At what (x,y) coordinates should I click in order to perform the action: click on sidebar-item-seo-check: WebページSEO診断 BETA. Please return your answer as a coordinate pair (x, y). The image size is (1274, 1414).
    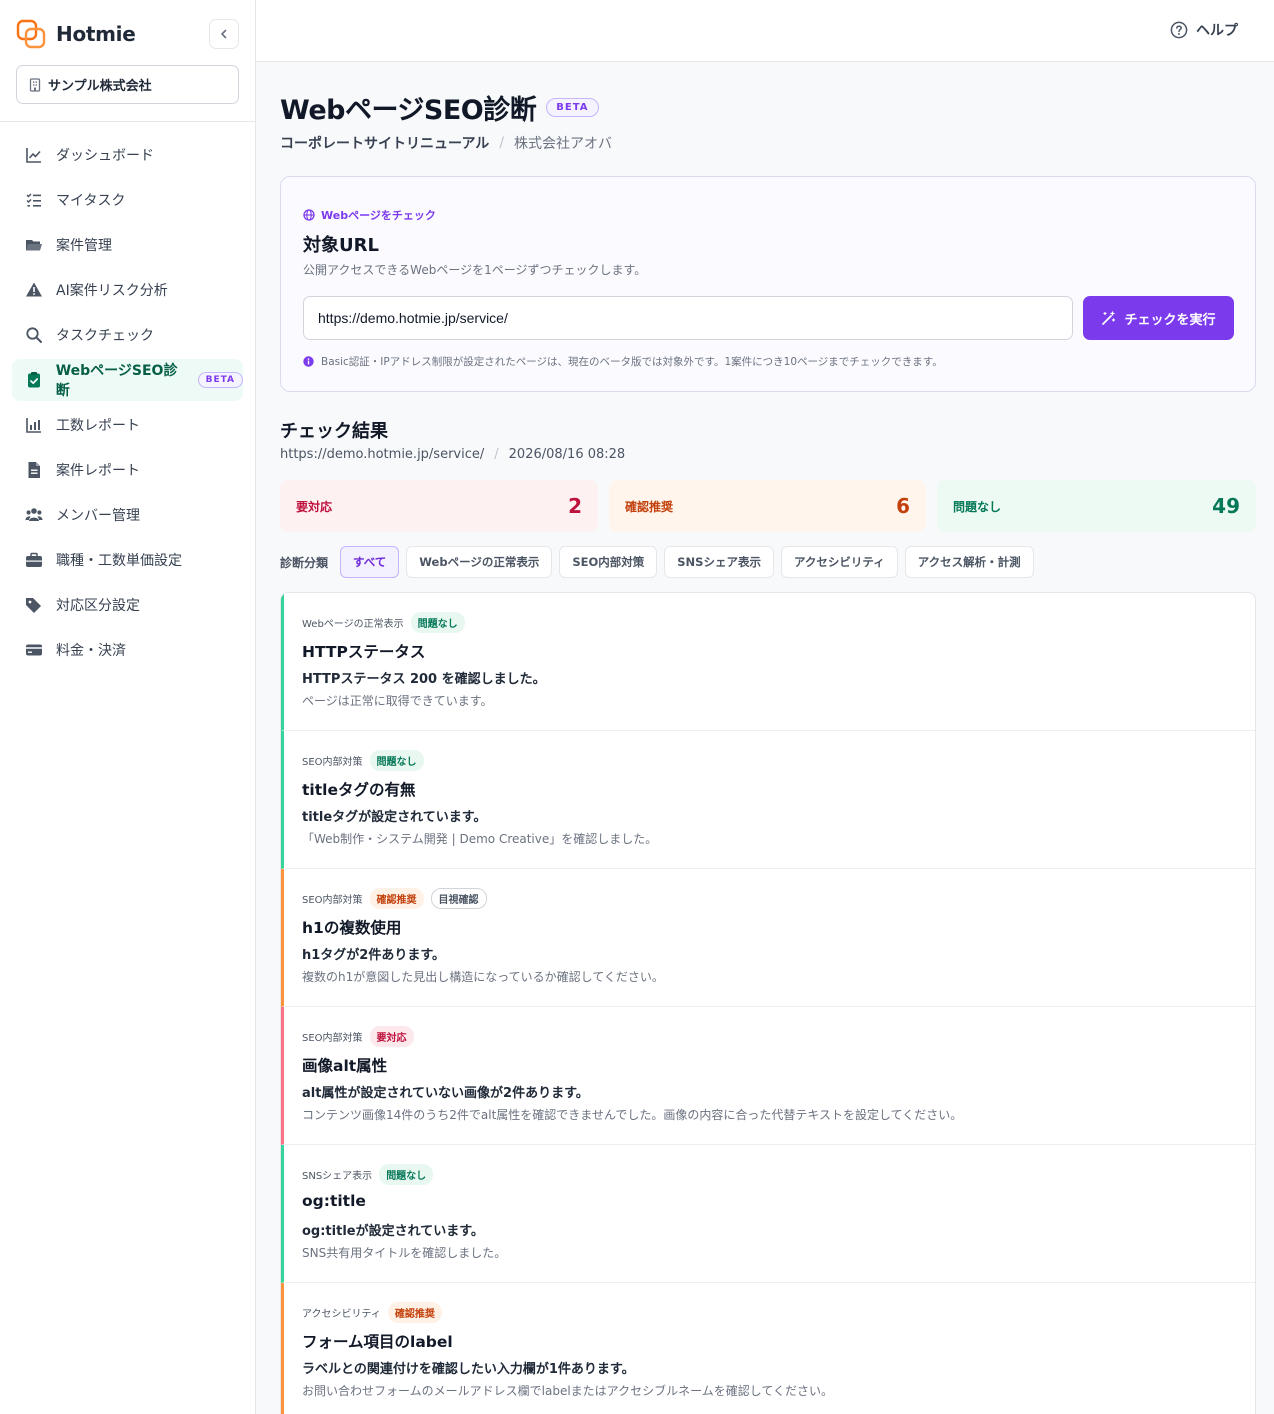
    Looking at the image, I should click on (127, 380).